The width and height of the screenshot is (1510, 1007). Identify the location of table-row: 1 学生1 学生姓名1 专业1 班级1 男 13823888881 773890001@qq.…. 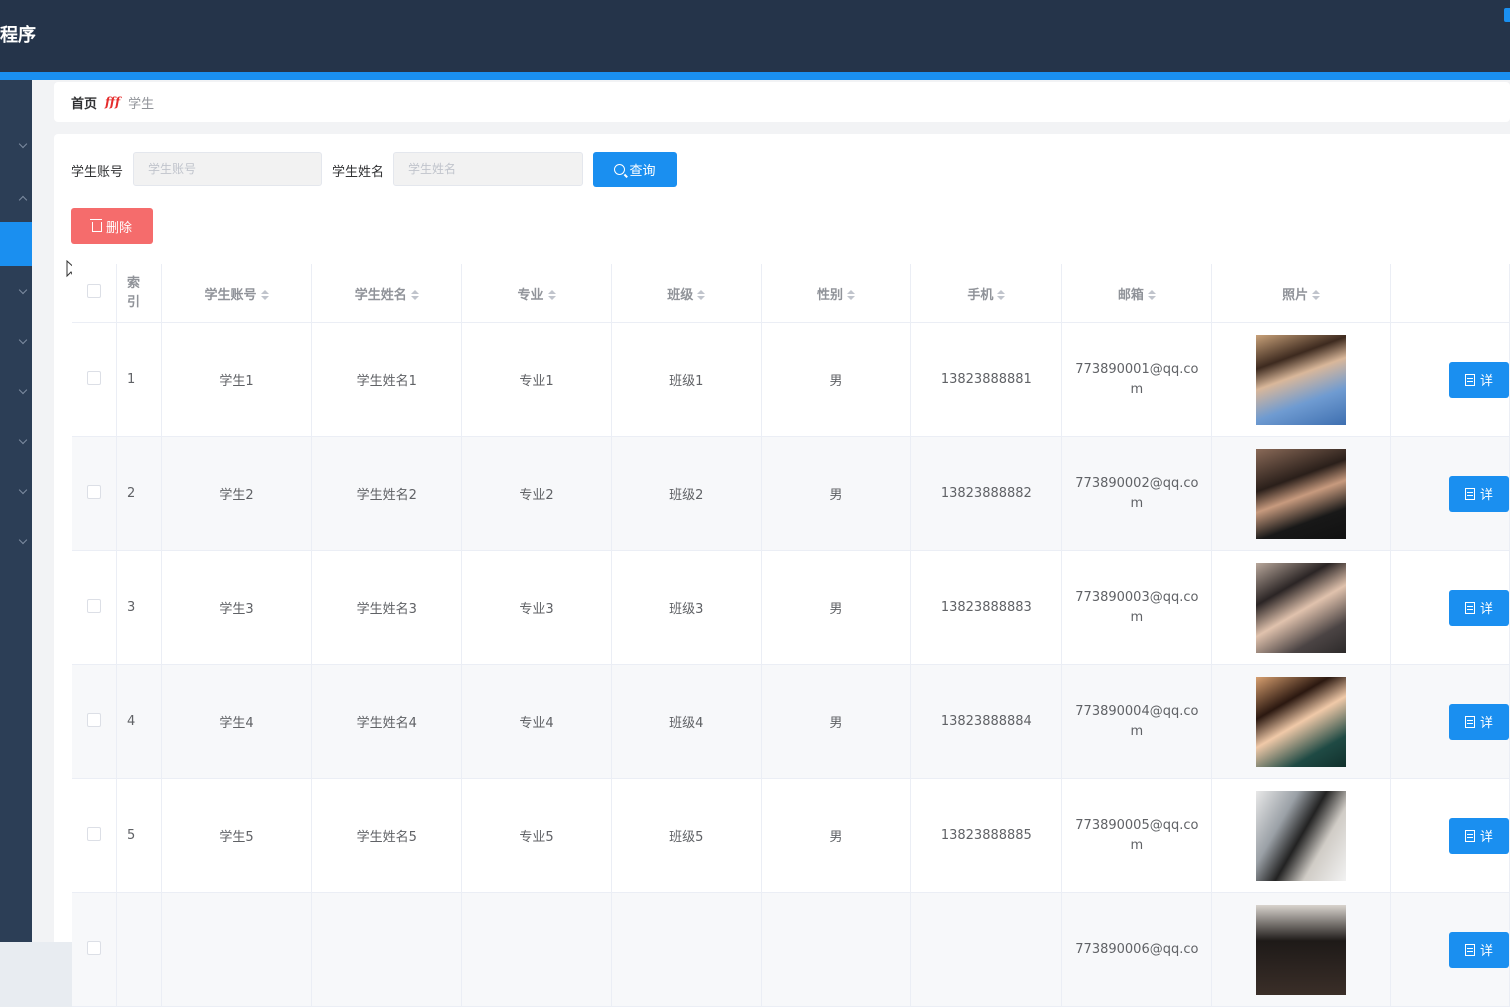
(791, 379).